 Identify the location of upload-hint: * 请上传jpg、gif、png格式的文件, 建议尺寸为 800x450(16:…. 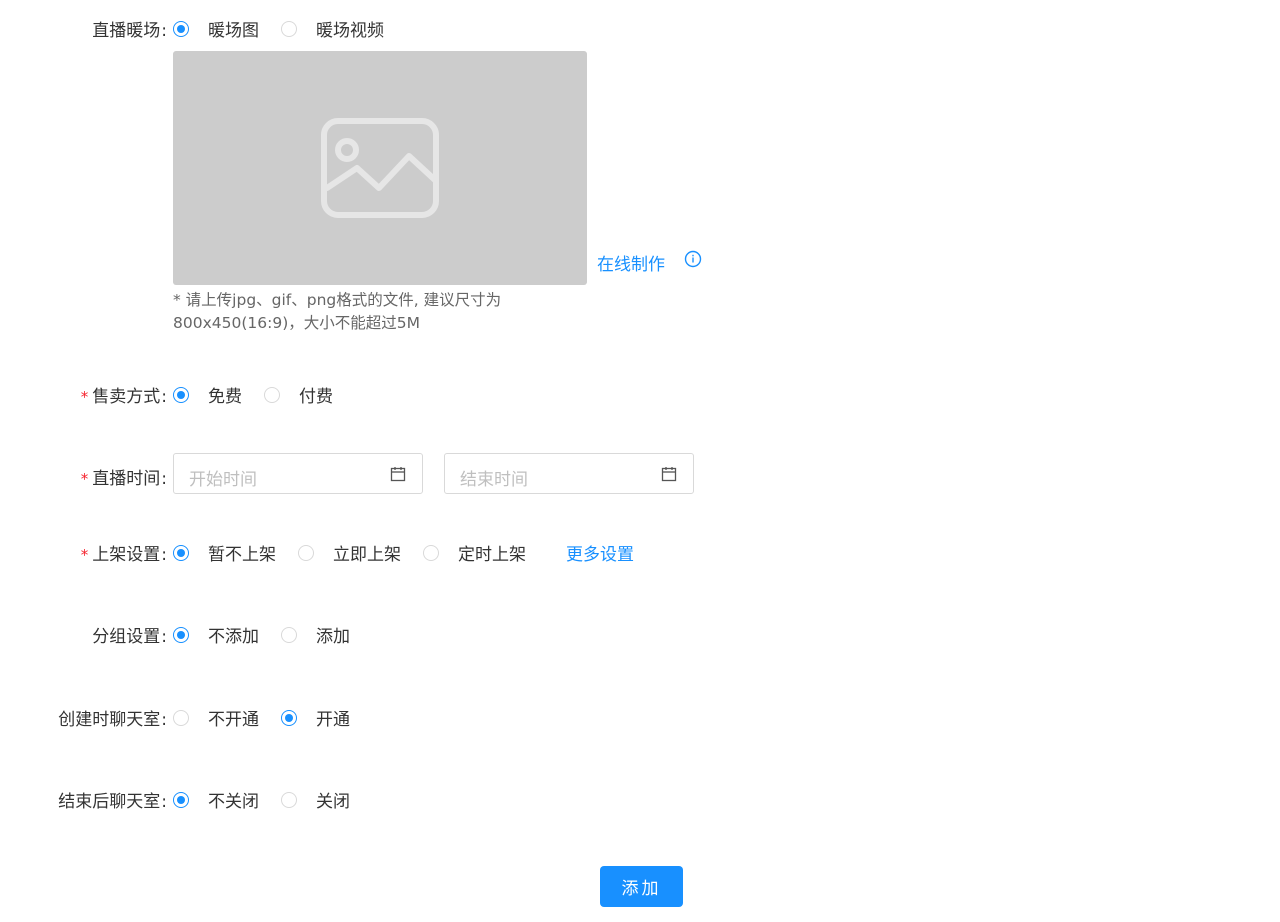
(337, 311).